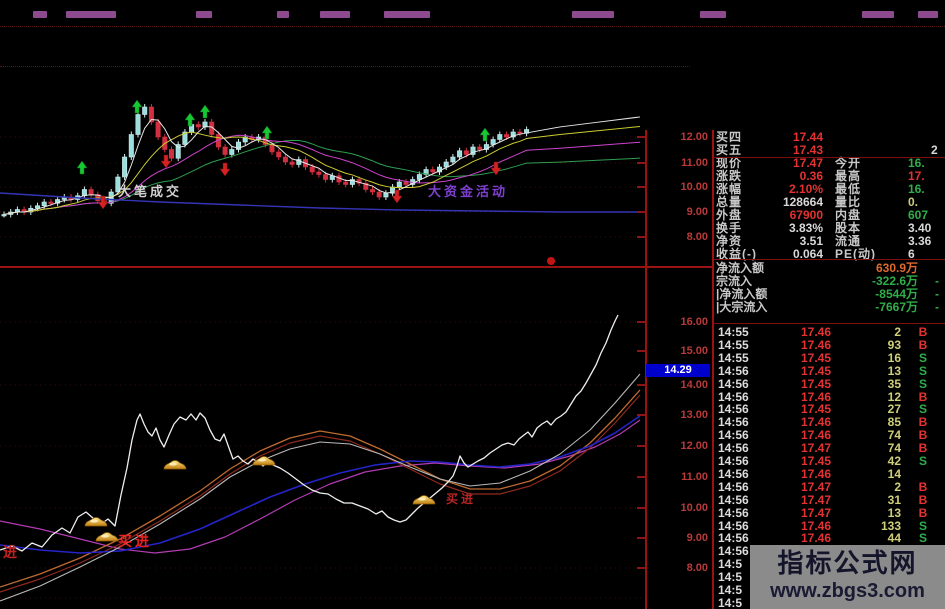  Describe the element at coordinates (678, 370) in the screenshot. I see `current-price-tag: 14.29` at that location.